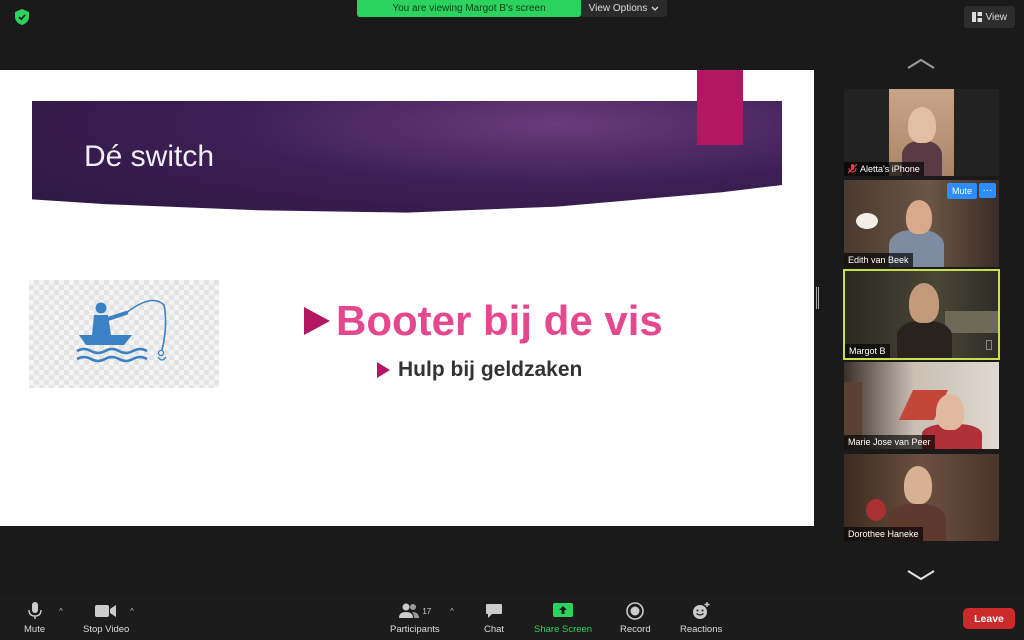  Describe the element at coordinates (563, 618) in the screenshot. I see `share-screen-button: Share Screen` at that location.